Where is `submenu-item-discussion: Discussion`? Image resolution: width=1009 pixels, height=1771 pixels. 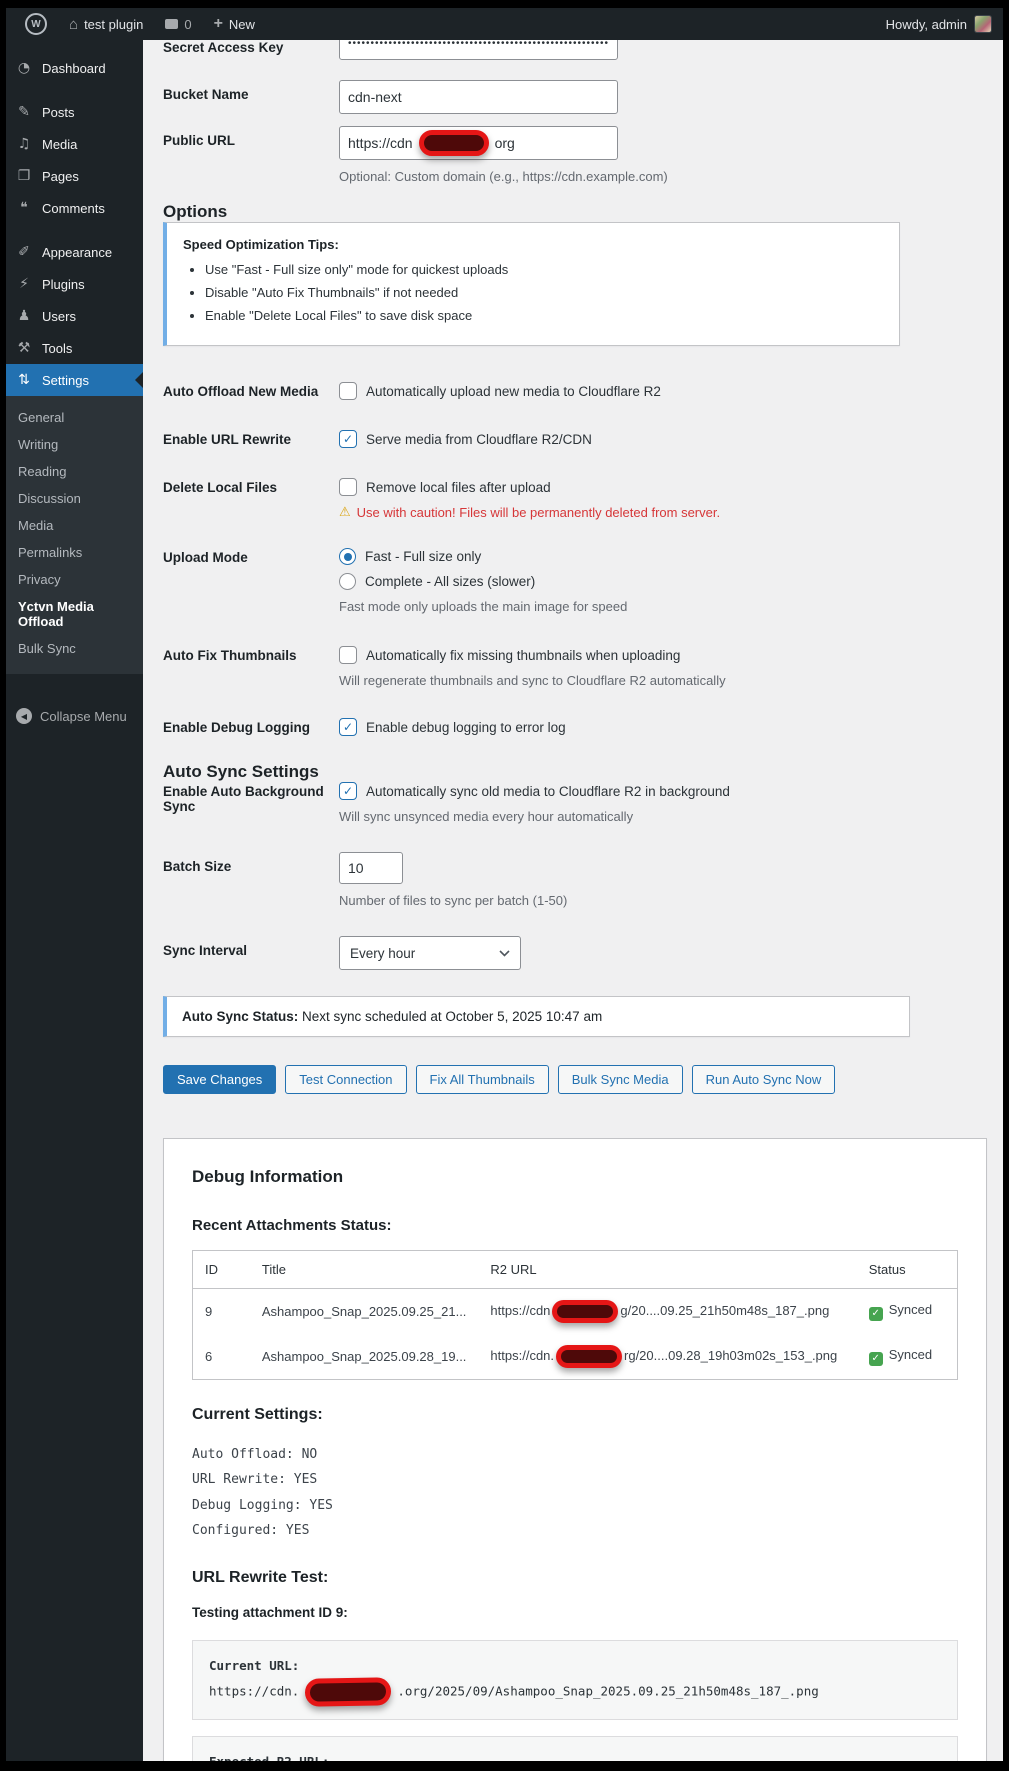 submenu-item-discussion: Discussion is located at coordinates (74, 498).